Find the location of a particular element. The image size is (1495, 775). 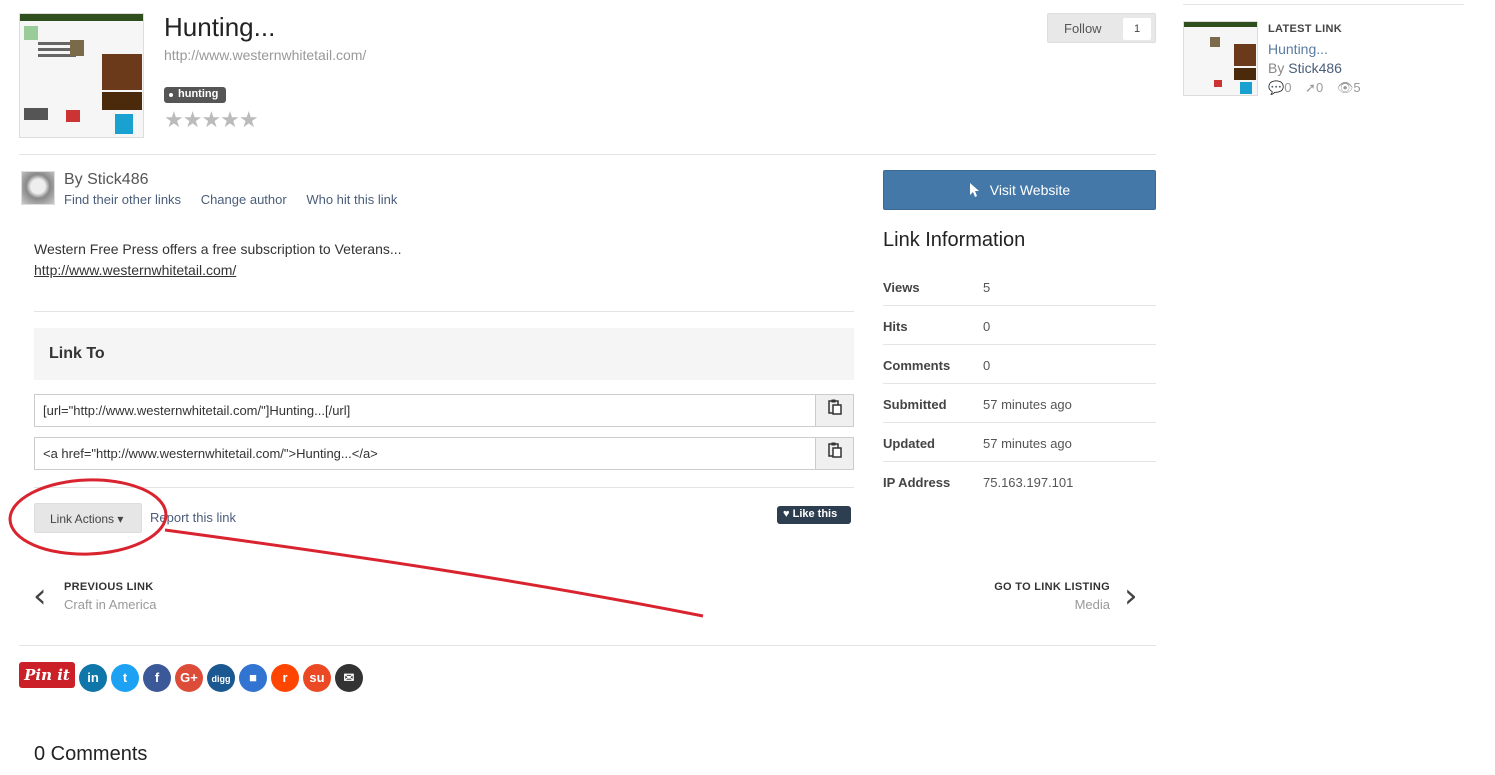

annotation-overlay is located at coordinates (356, 548).